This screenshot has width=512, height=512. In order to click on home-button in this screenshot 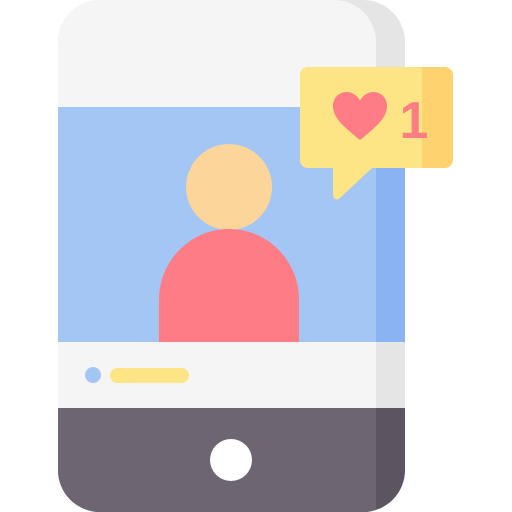, I will do `click(231, 460)`.